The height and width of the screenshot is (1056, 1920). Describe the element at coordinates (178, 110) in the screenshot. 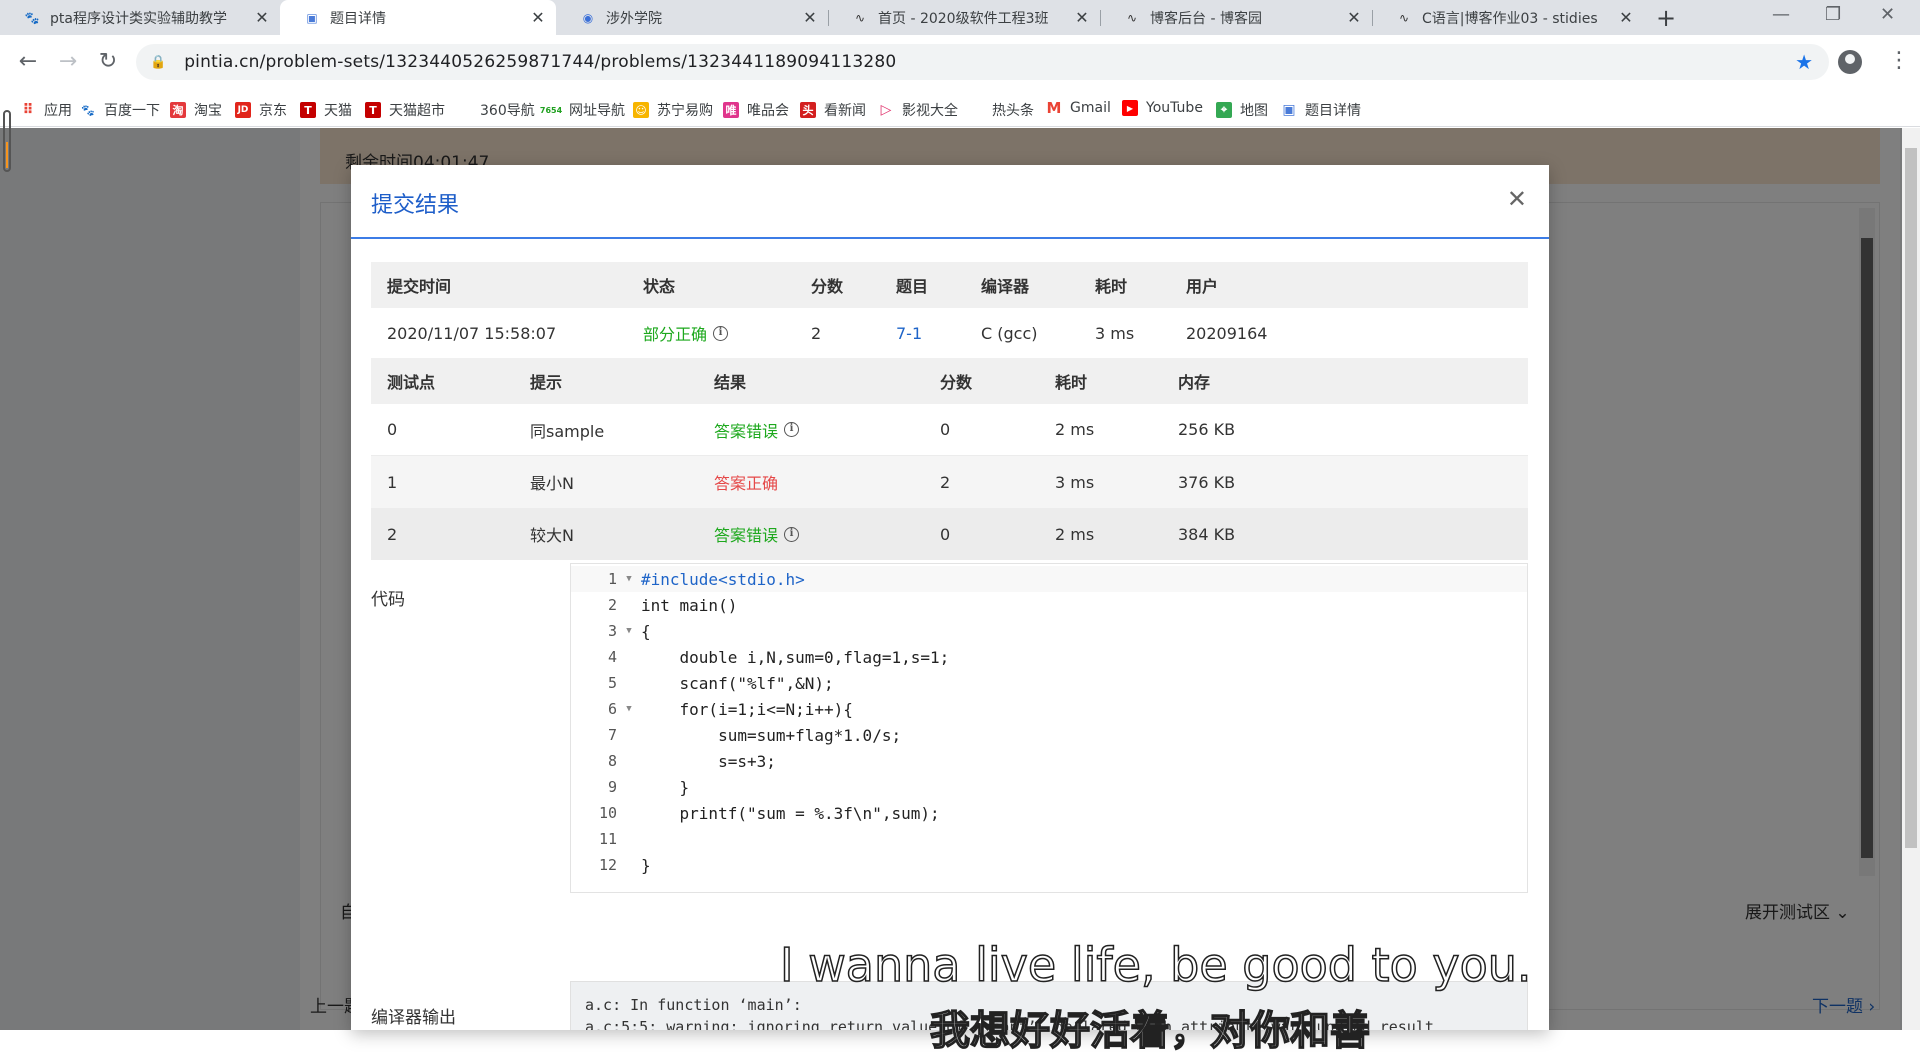

I see `taobao-icon: 淘` at that location.